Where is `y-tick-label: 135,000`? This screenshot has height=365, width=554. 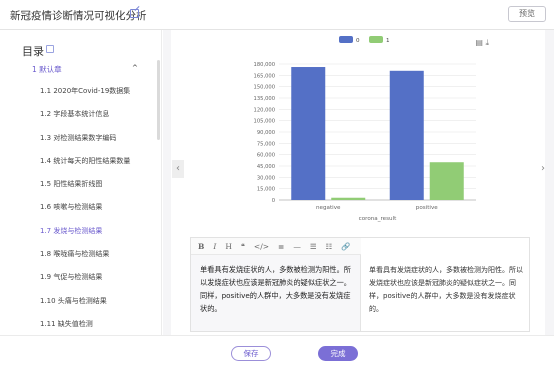
y-tick-label: 135,000 is located at coordinates (264, 99).